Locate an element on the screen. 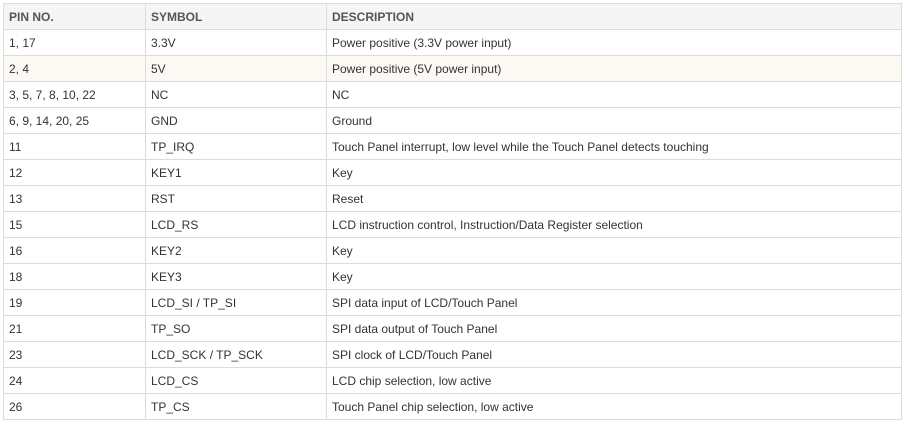 The height and width of the screenshot is (426, 906). table-row: 2, 4 5V Power positive (5V power input) is located at coordinates (452, 68).